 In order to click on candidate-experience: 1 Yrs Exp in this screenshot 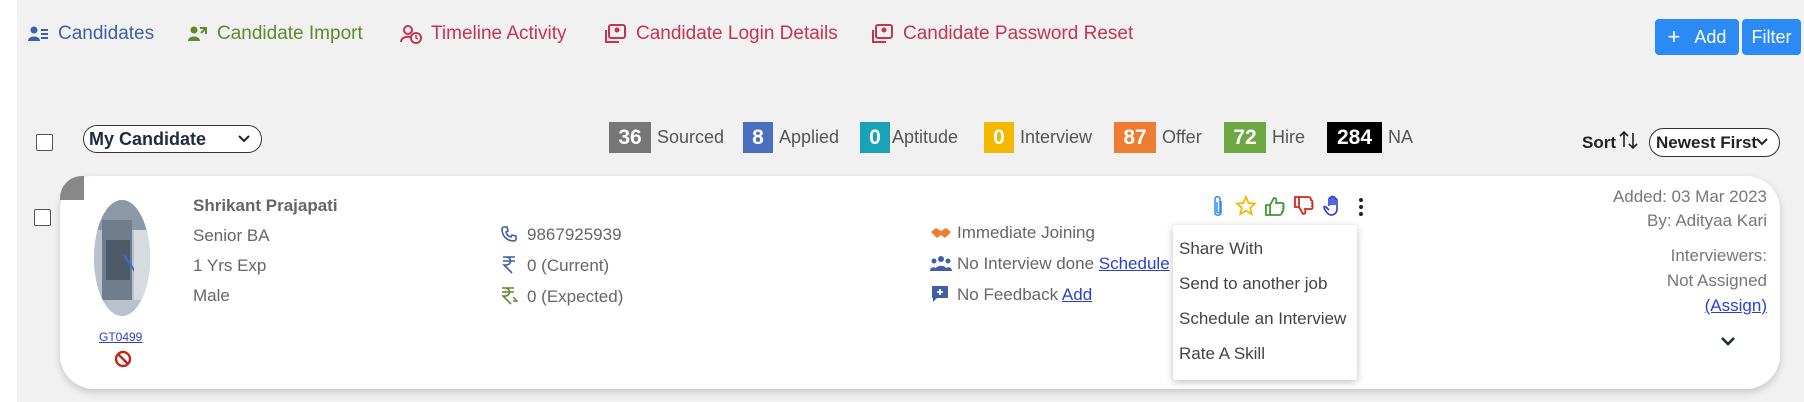, I will do `click(230, 265)`.